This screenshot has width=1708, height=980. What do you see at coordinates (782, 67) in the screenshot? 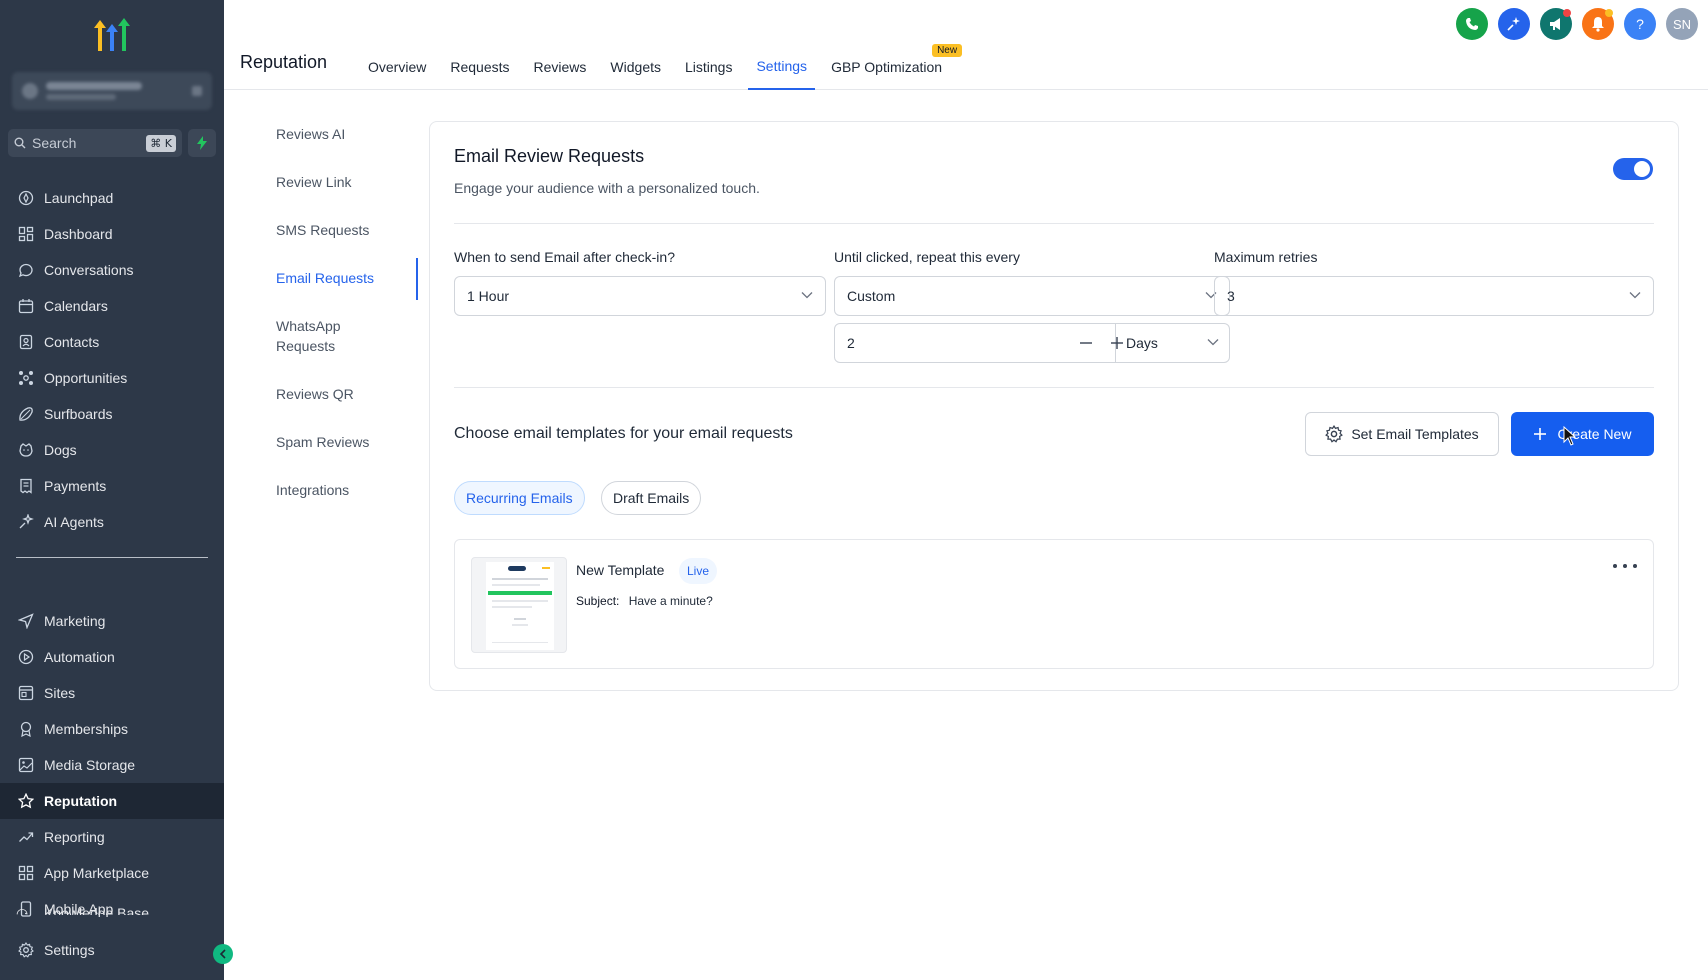
I see `tab-settings: Settings` at bounding box center [782, 67].